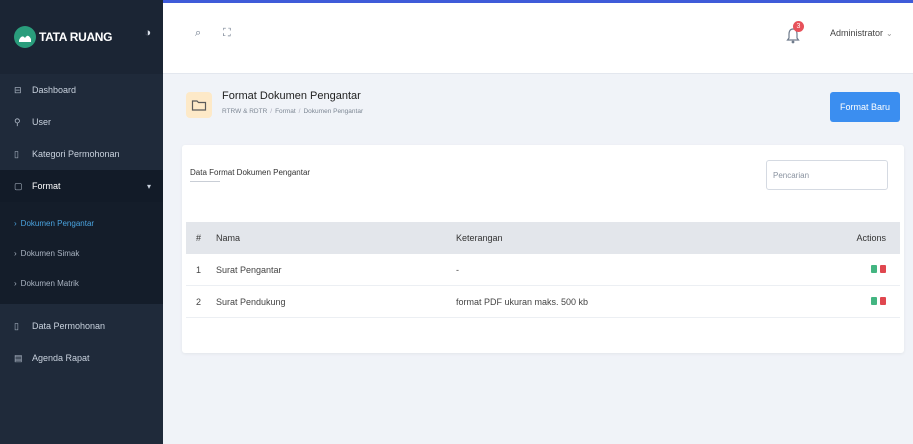  I want to click on notification-badge: 3, so click(798, 26).